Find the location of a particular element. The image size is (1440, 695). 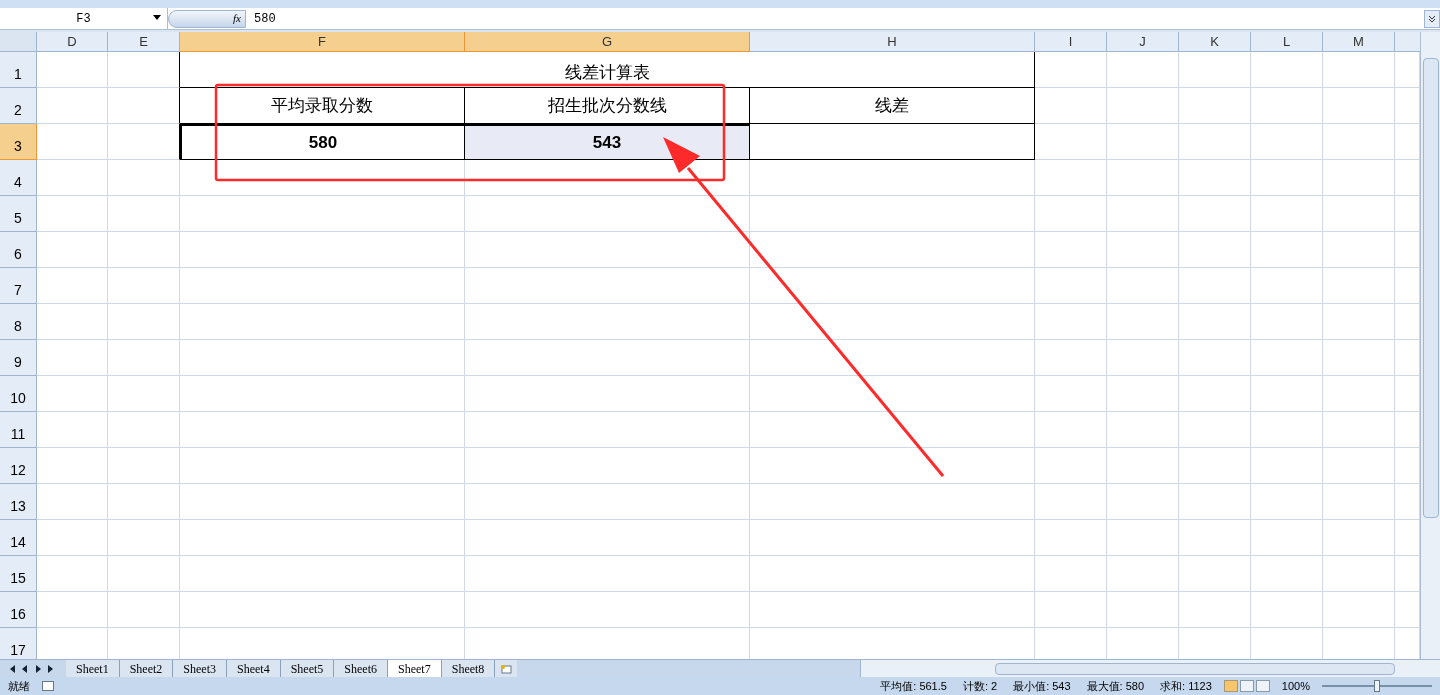

status-stat: 计数: 2 is located at coordinates (980, 686).